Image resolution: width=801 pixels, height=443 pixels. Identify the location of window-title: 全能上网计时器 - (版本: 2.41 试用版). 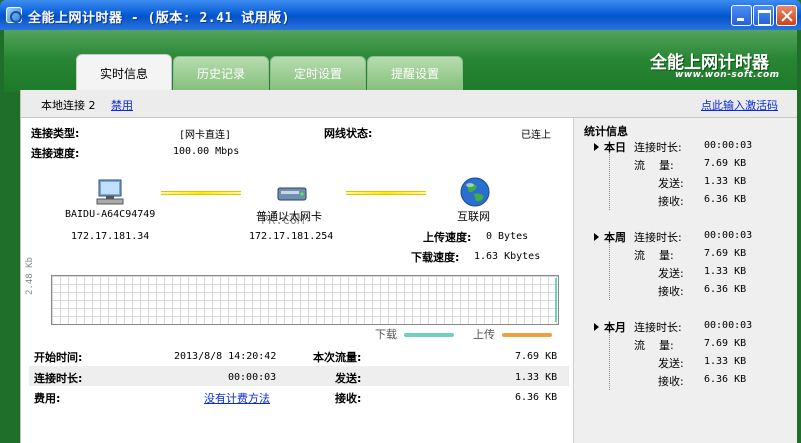
(159, 18).